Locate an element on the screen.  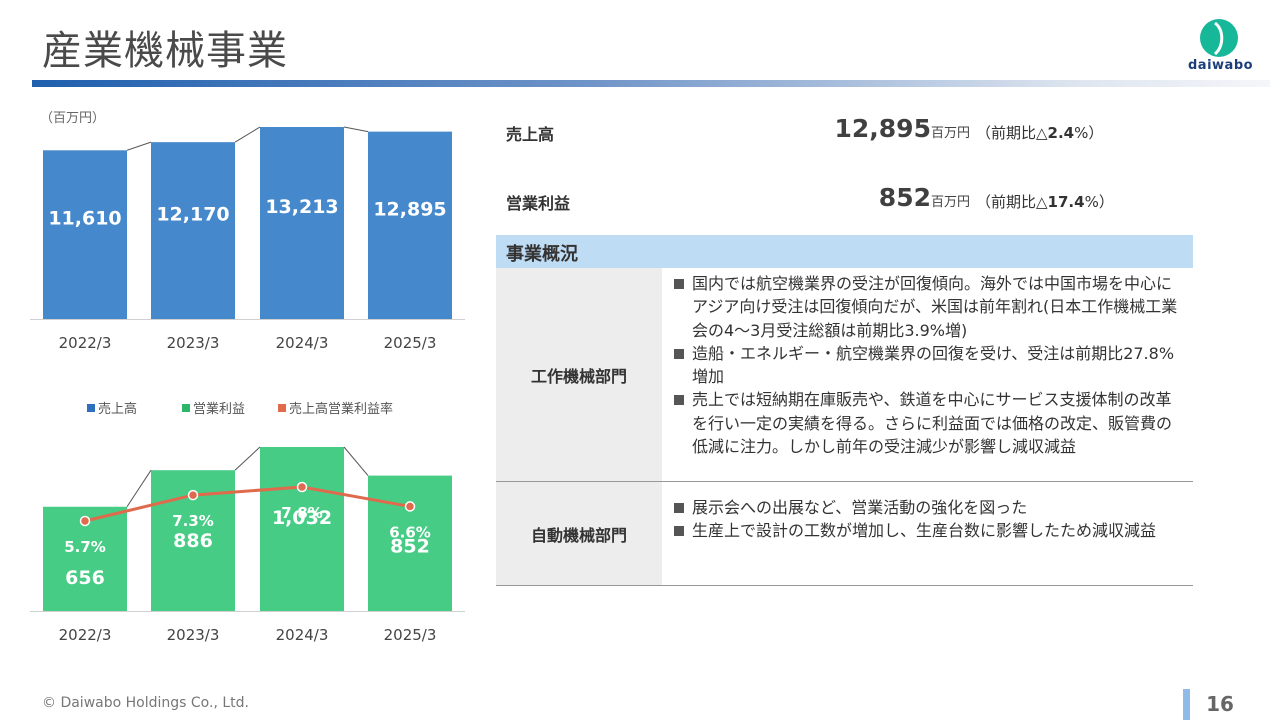
company-logo: daiwabo is located at coordinates (1221, 48).